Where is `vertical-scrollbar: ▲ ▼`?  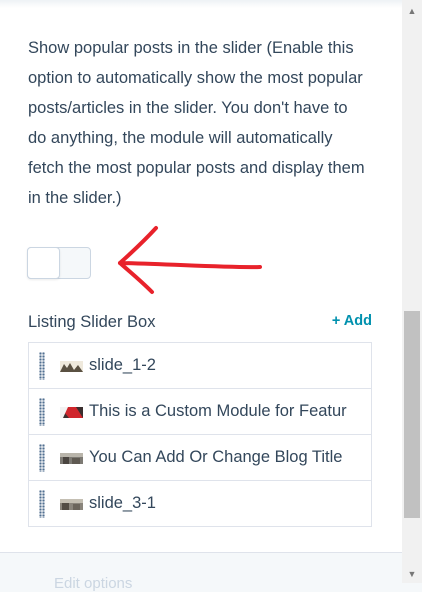 vertical-scrollbar: ▲ ▼ is located at coordinates (412, 291).